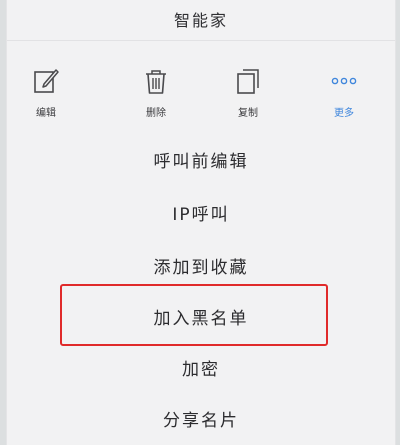 The height and width of the screenshot is (445, 400). I want to click on more-button: 更多, so click(344, 92).